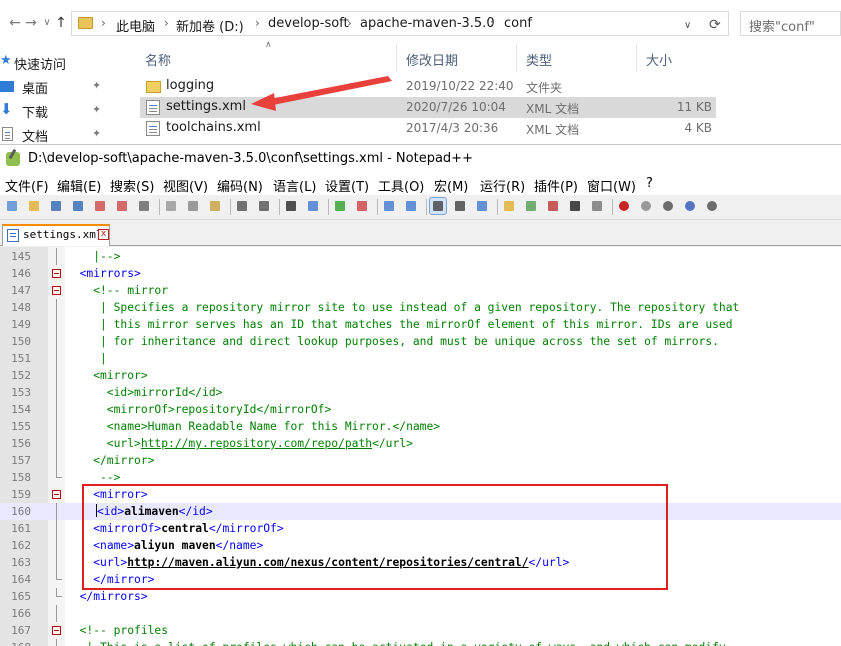 The width and height of the screenshot is (841, 646). What do you see at coordinates (420, 358) in the screenshot?
I see `code-line: 151 |` at bounding box center [420, 358].